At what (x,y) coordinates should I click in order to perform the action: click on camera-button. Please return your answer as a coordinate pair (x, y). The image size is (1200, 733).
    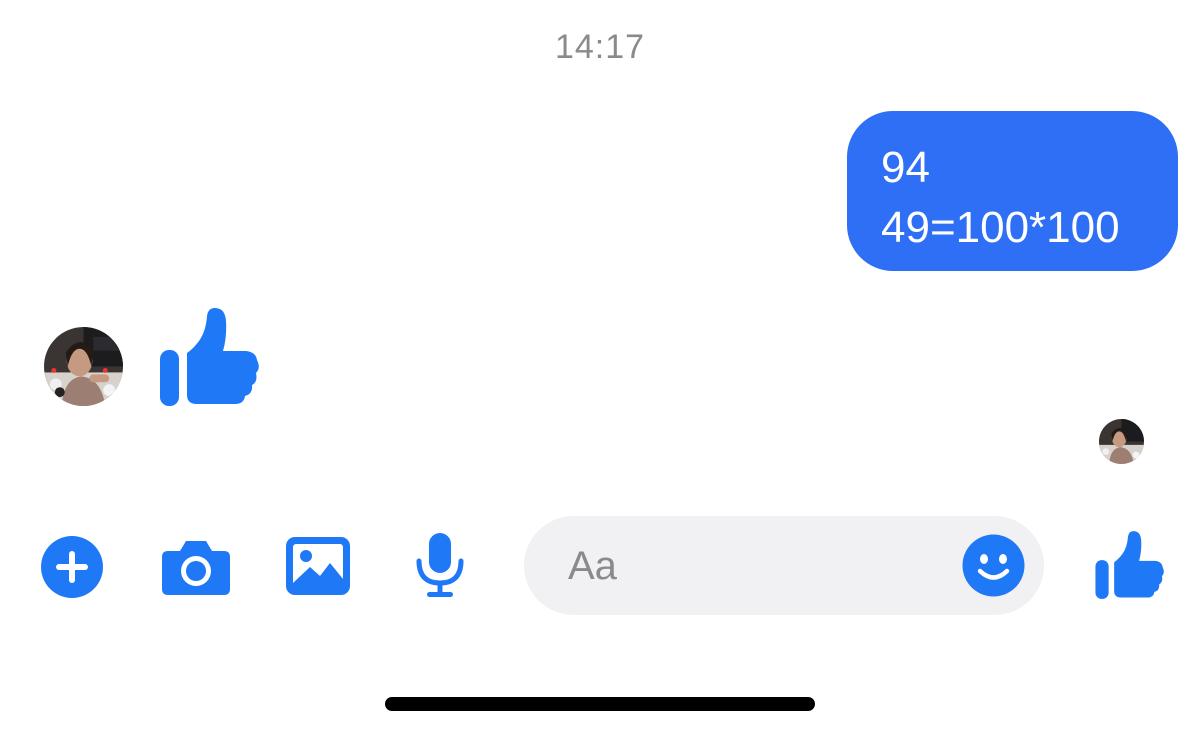
    Looking at the image, I should click on (196, 567).